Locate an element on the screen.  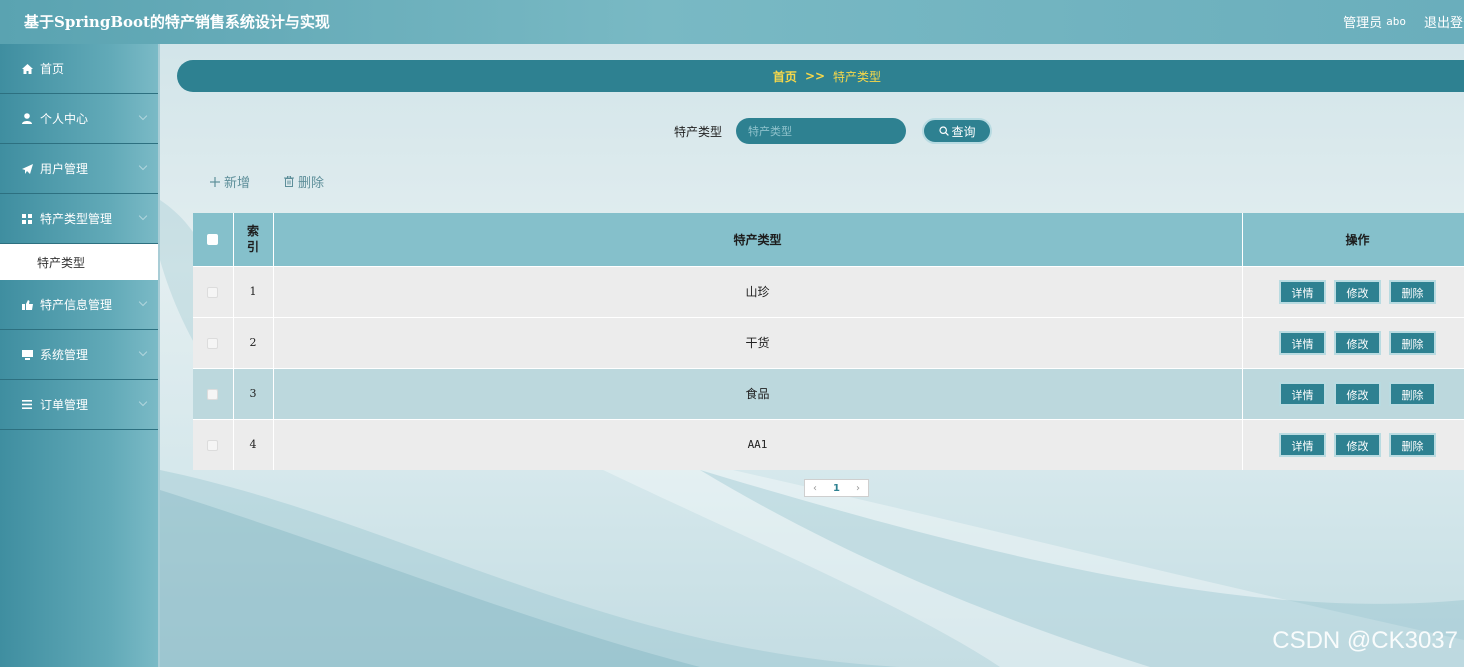
user-area: 管理员 abo 退出登录 is located at coordinates (1403, 21).